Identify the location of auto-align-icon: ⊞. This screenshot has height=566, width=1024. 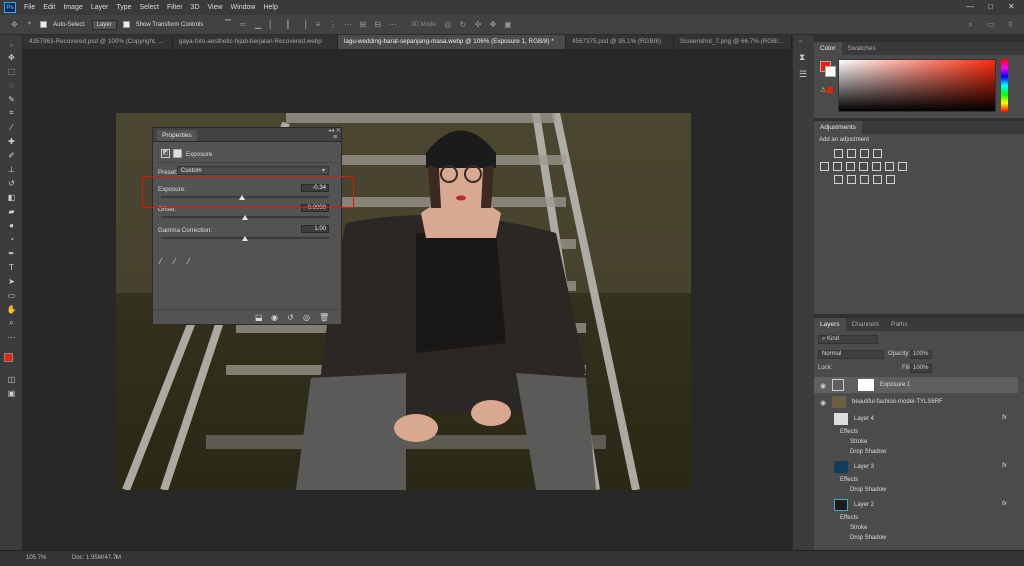
(362, 24).